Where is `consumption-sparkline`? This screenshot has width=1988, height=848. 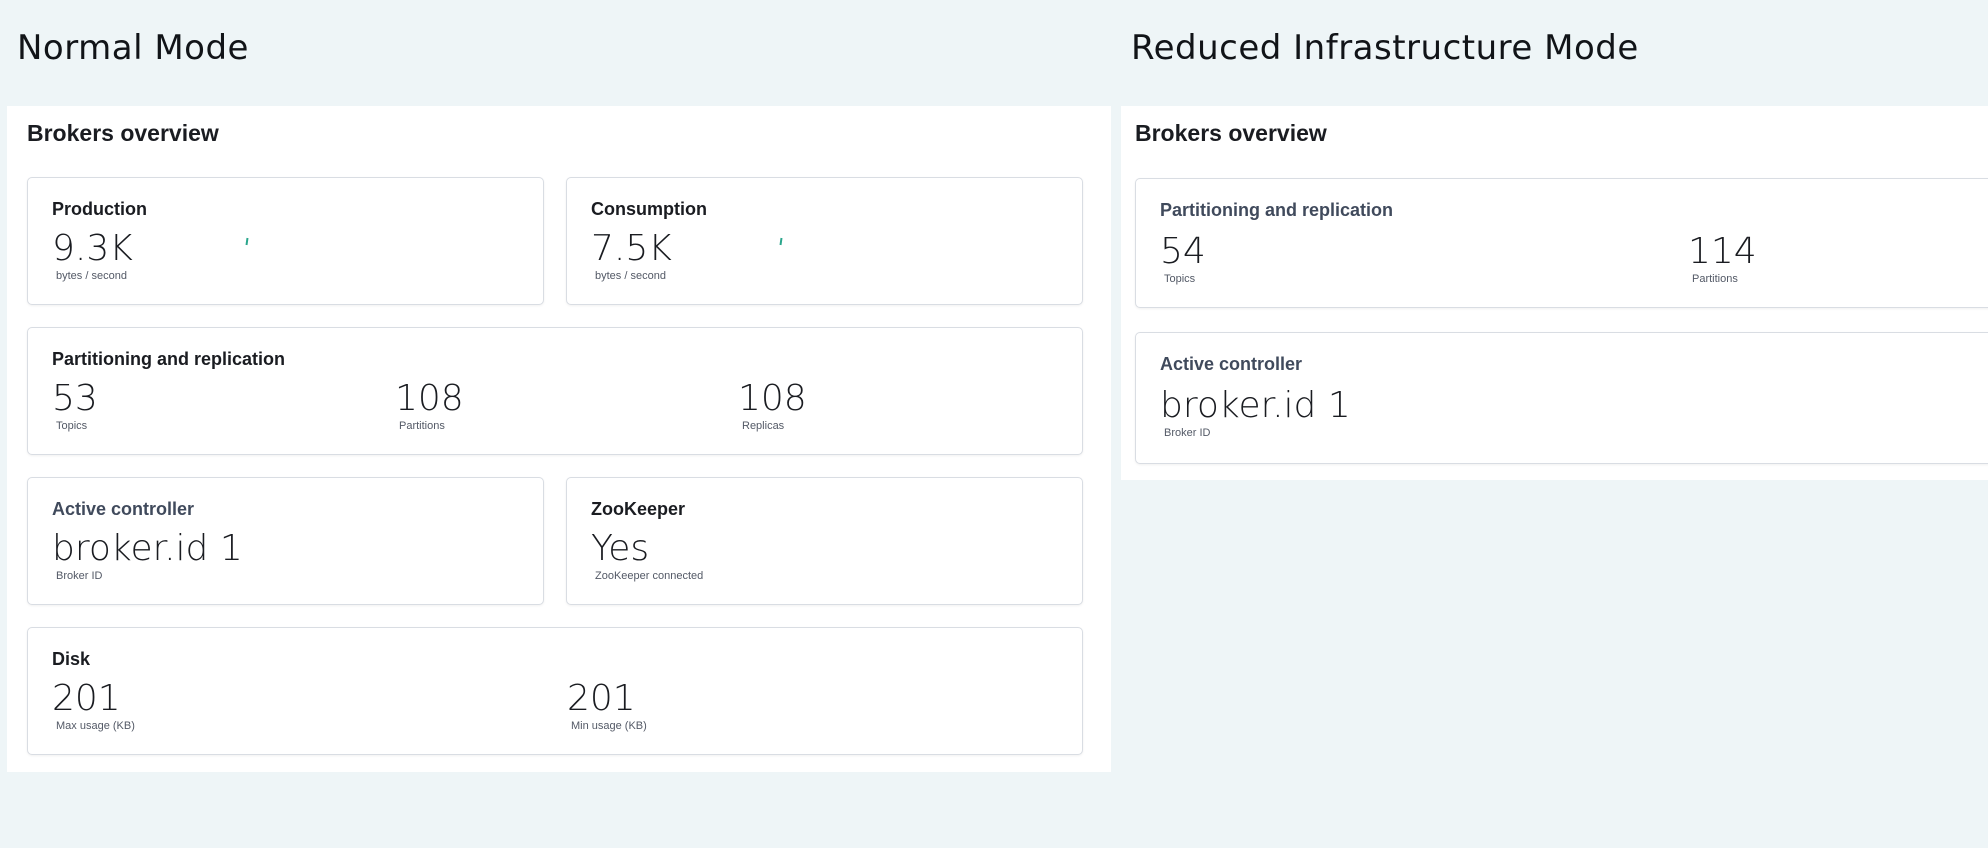
consumption-sparkline is located at coordinates (781, 241).